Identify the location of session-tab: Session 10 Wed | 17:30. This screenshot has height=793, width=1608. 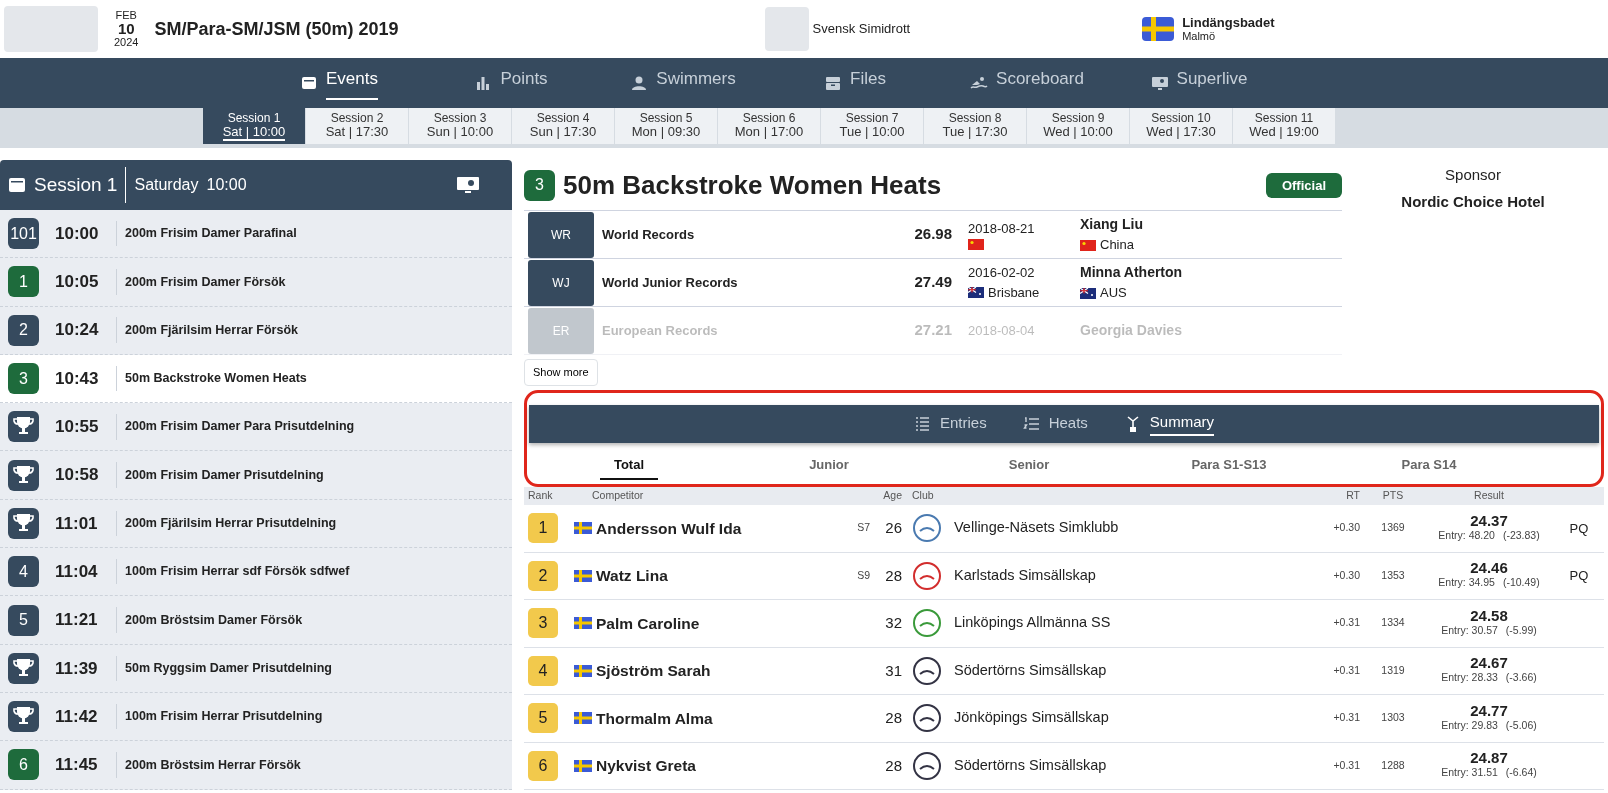
(1181, 126).